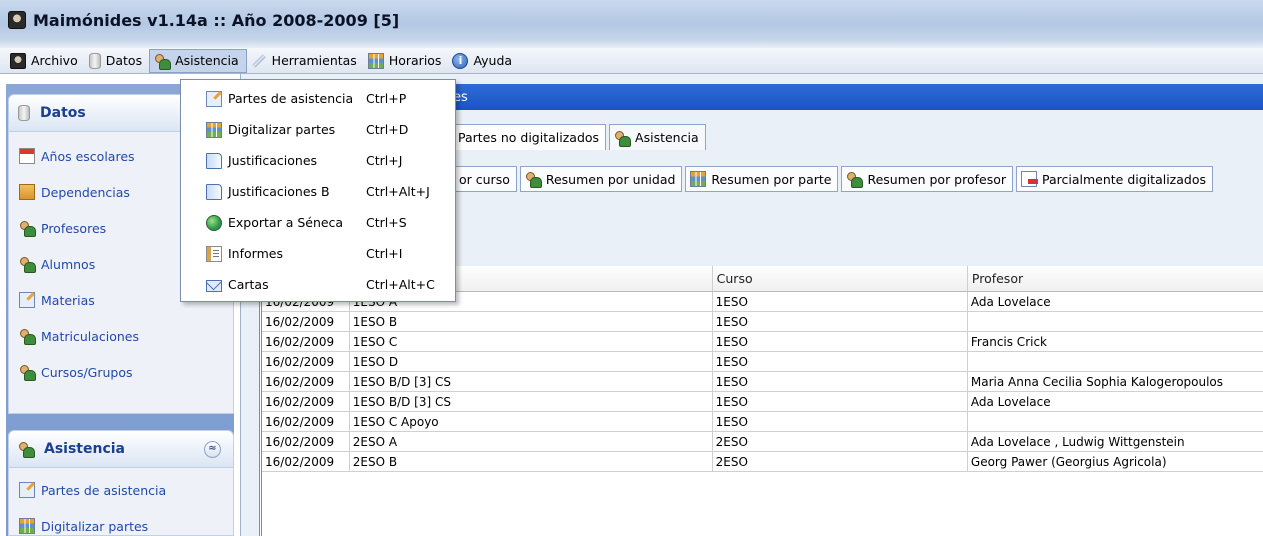 The image size is (1263, 536). Describe the element at coordinates (214, 98) in the screenshot. I see `edit-sheet-icon` at that location.